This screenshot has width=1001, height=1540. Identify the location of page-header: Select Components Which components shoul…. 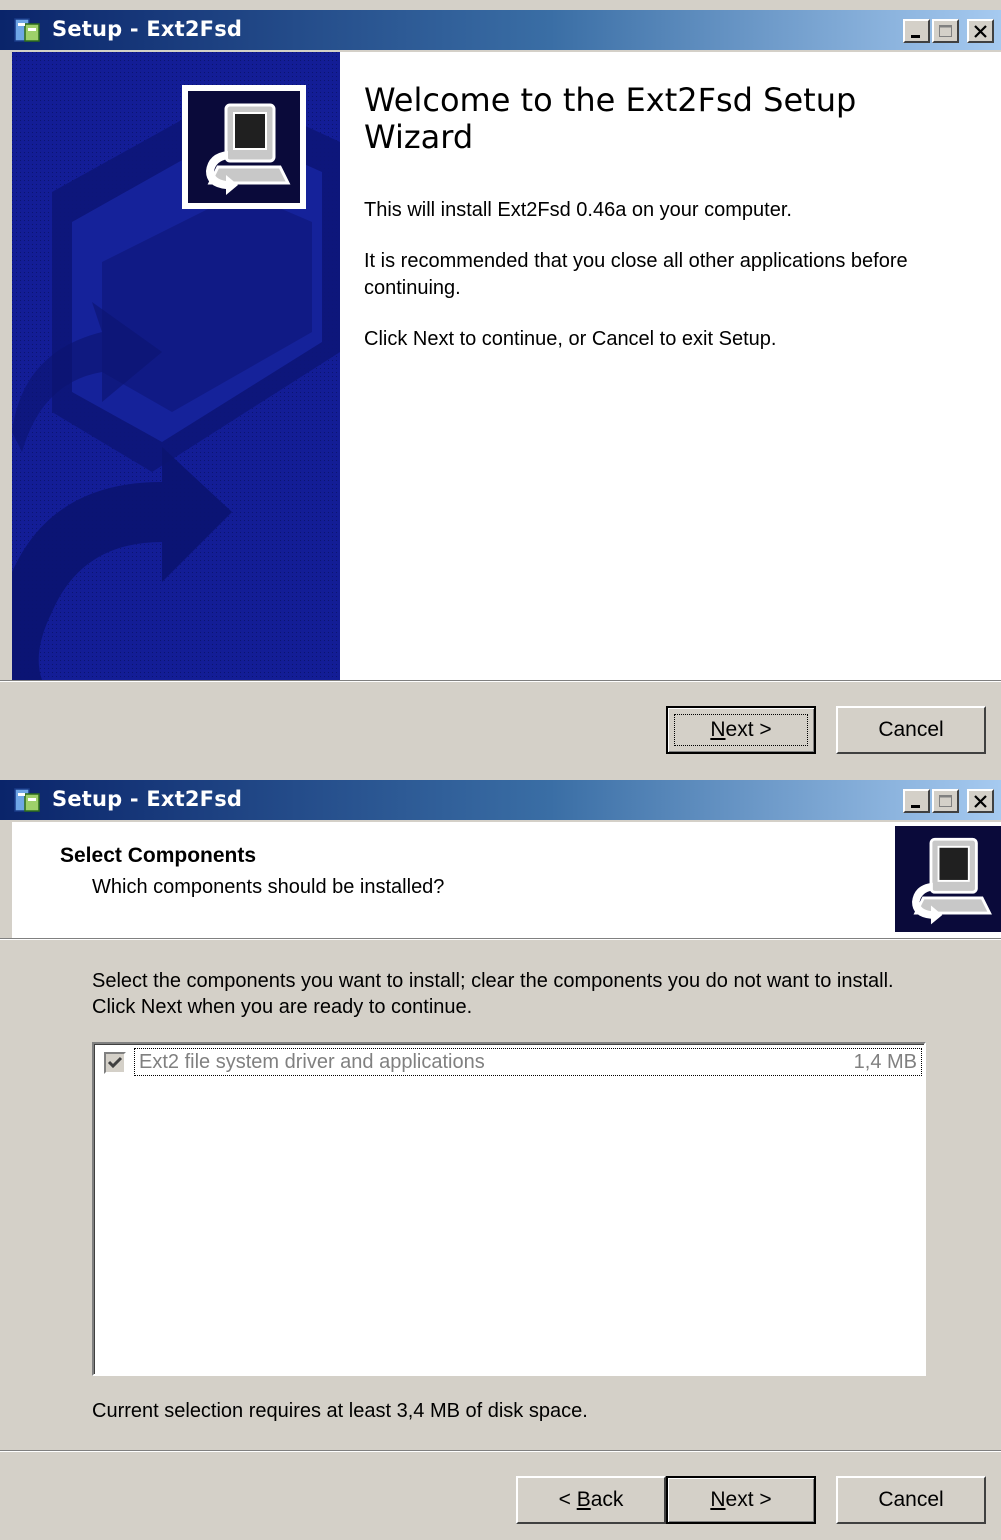
(506, 880).